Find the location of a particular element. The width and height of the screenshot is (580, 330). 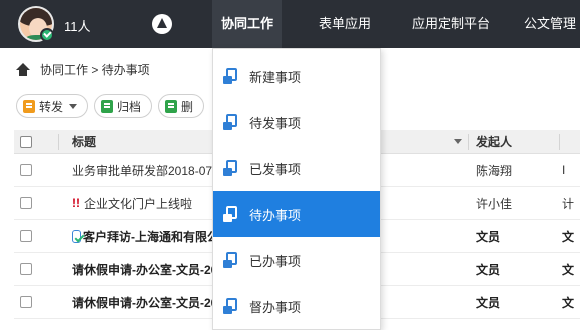

forward-label: 转发 is located at coordinates (51, 106).